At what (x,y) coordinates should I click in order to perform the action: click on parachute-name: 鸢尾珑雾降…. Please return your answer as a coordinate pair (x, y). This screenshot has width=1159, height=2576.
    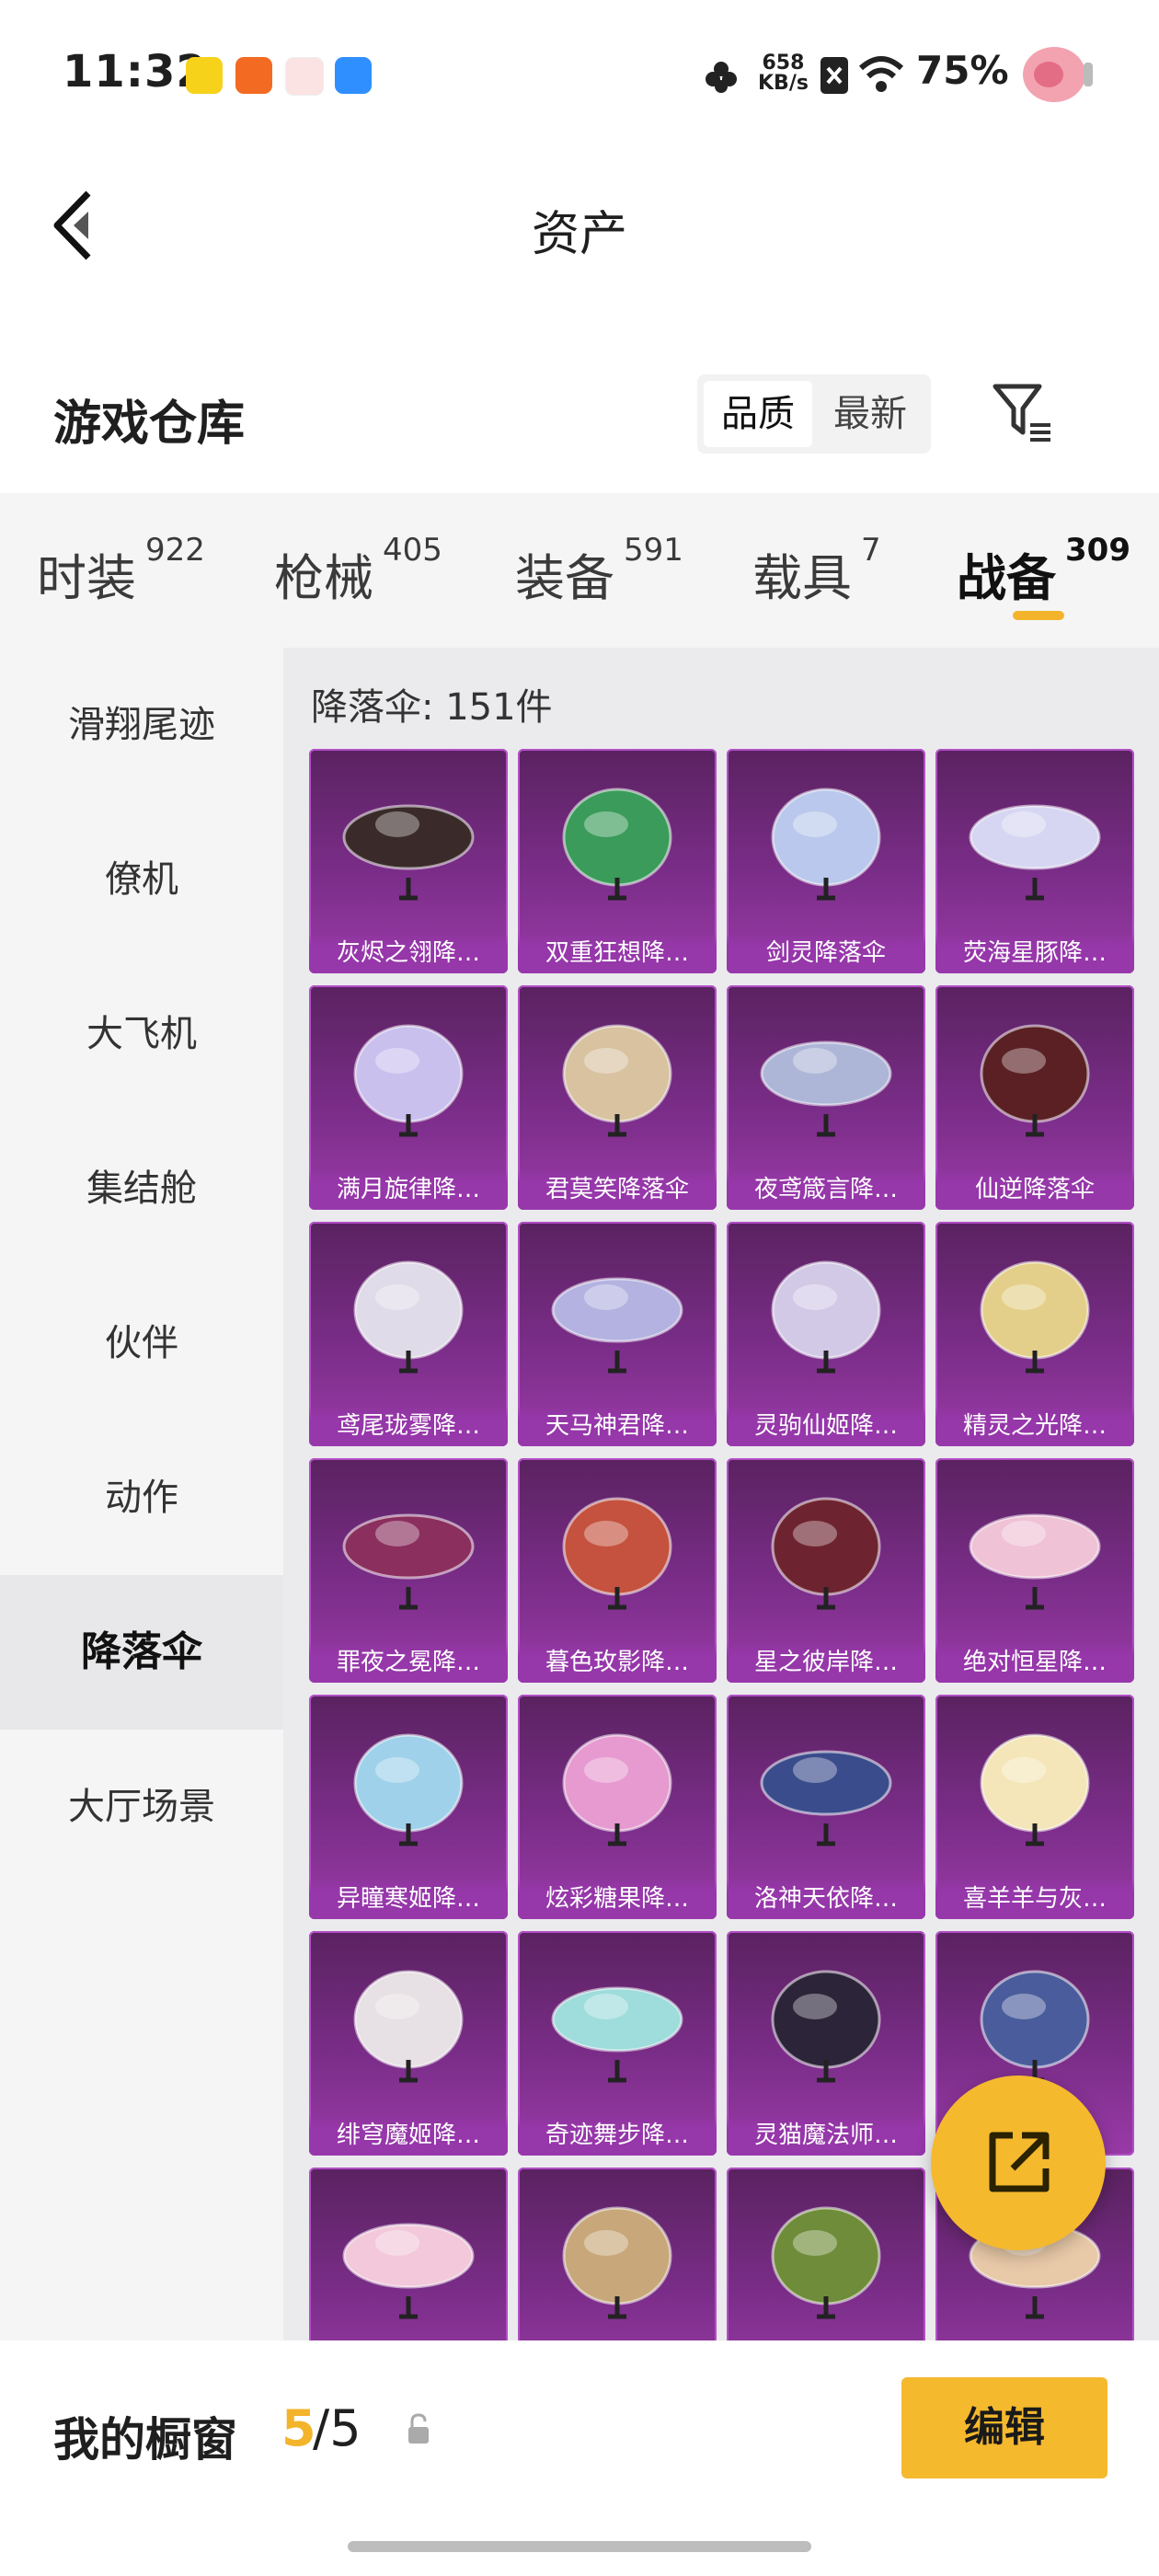
    Looking at the image, I should click on (408, 1426).